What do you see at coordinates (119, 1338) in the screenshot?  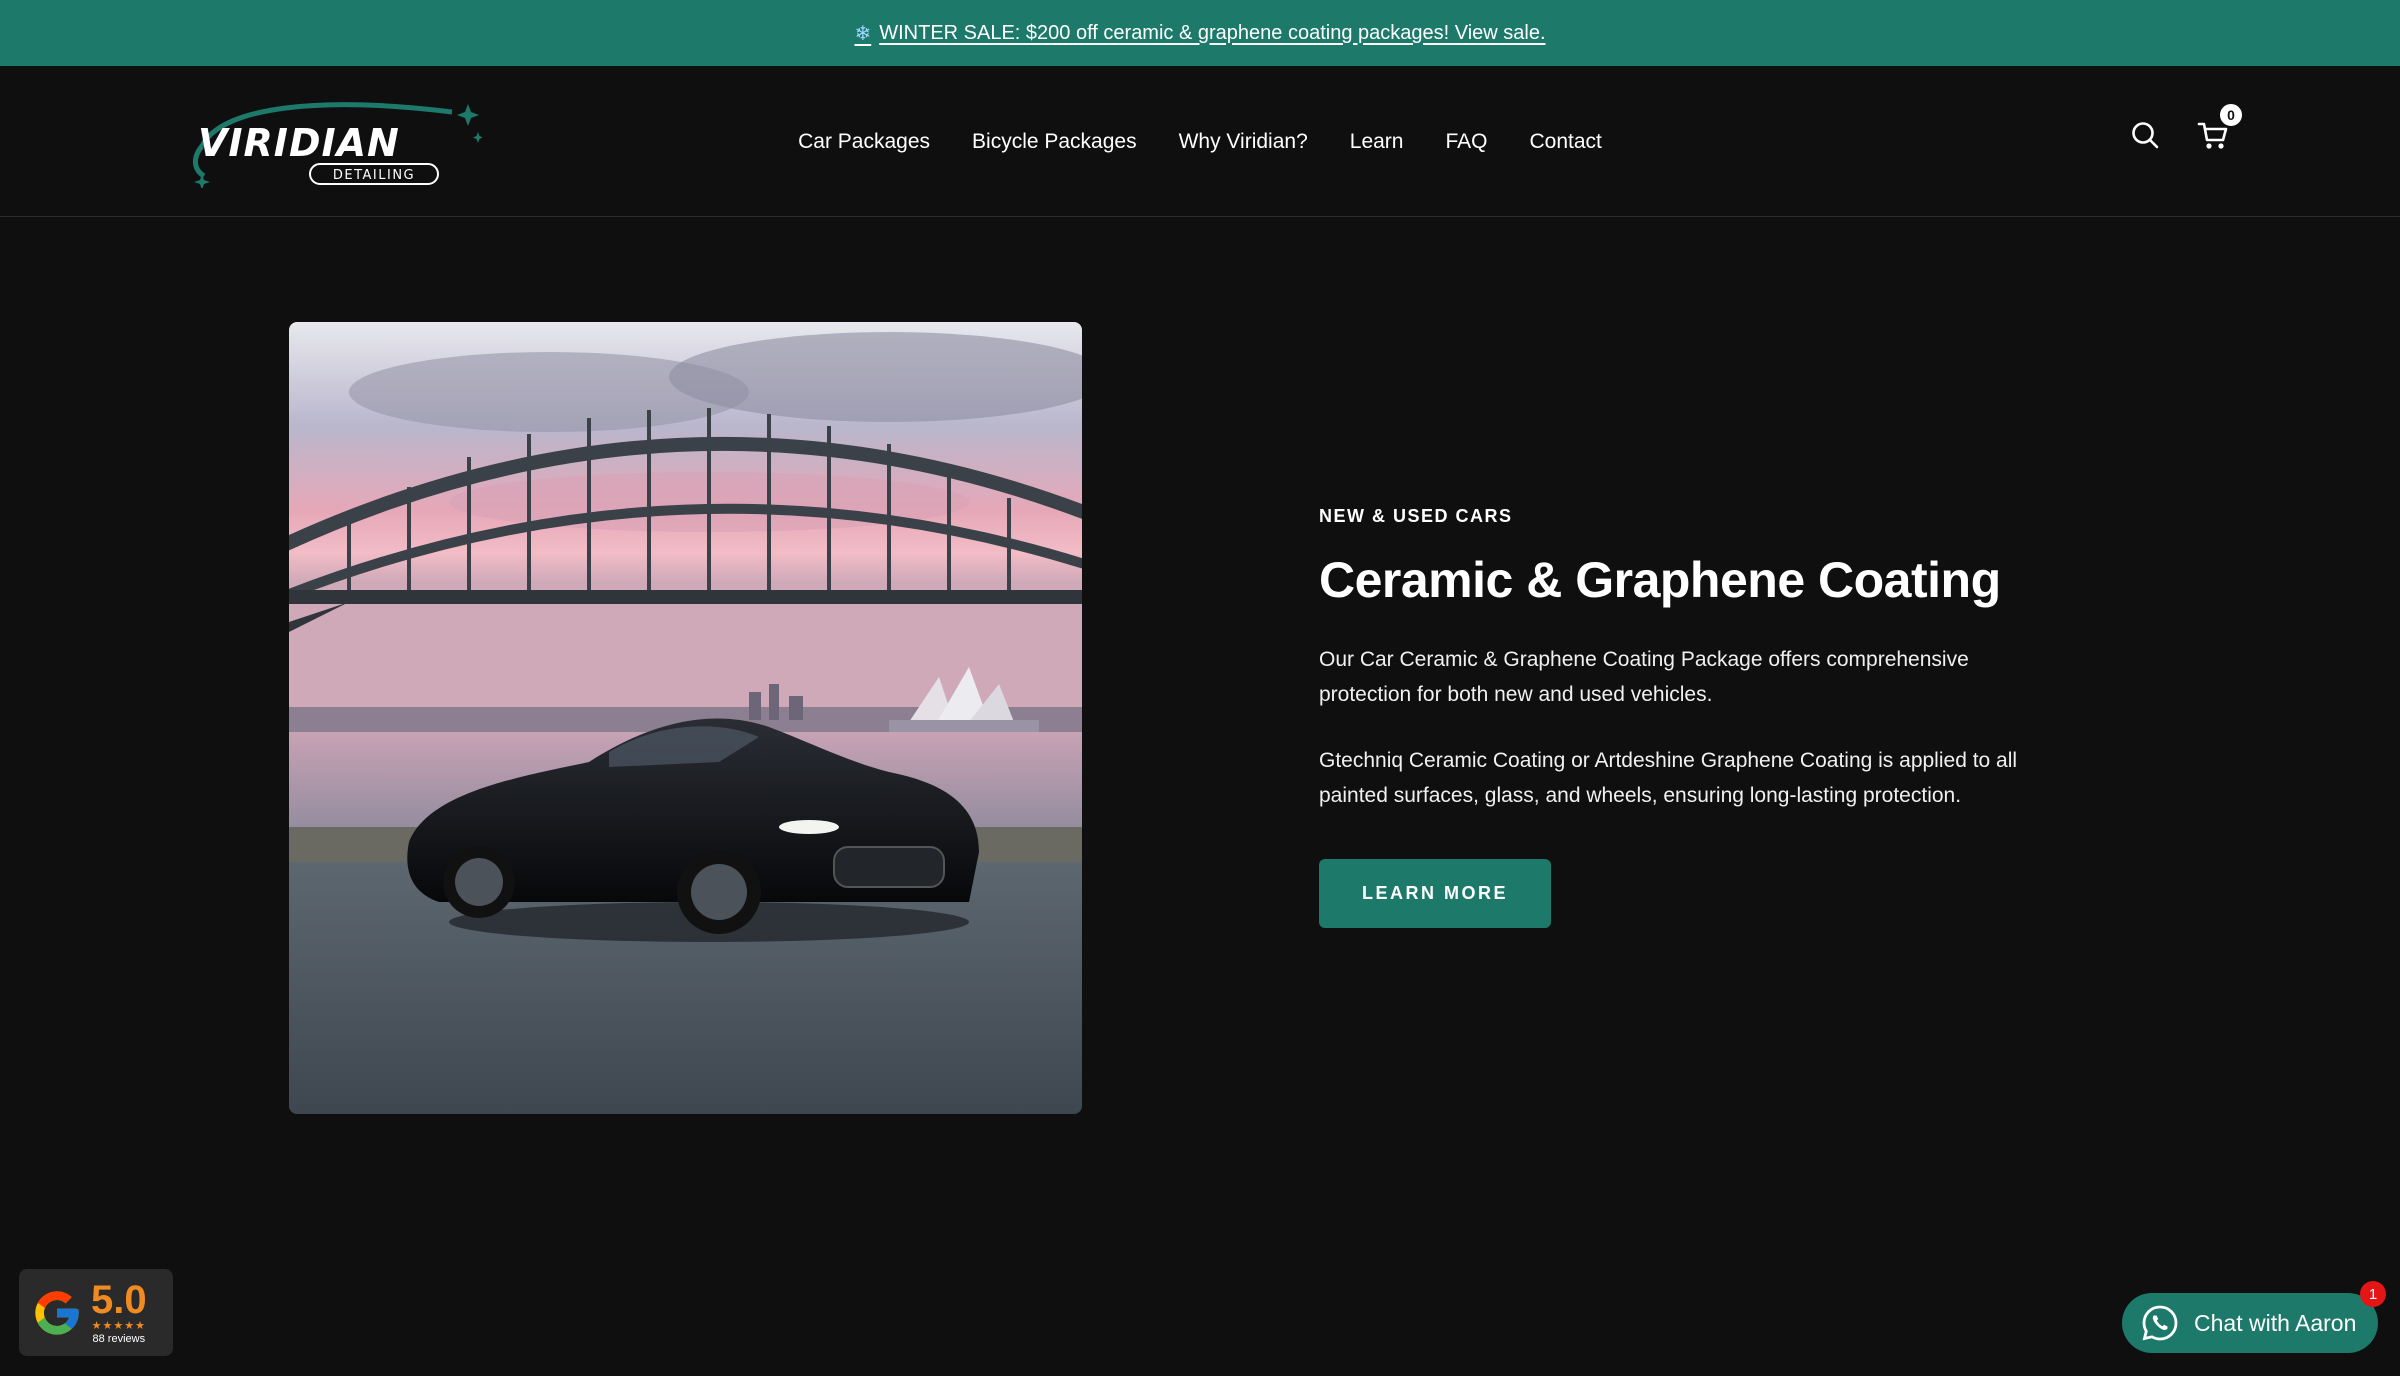 I see `google-review-count: 88 reviews` at bounding box center [119, 1338].